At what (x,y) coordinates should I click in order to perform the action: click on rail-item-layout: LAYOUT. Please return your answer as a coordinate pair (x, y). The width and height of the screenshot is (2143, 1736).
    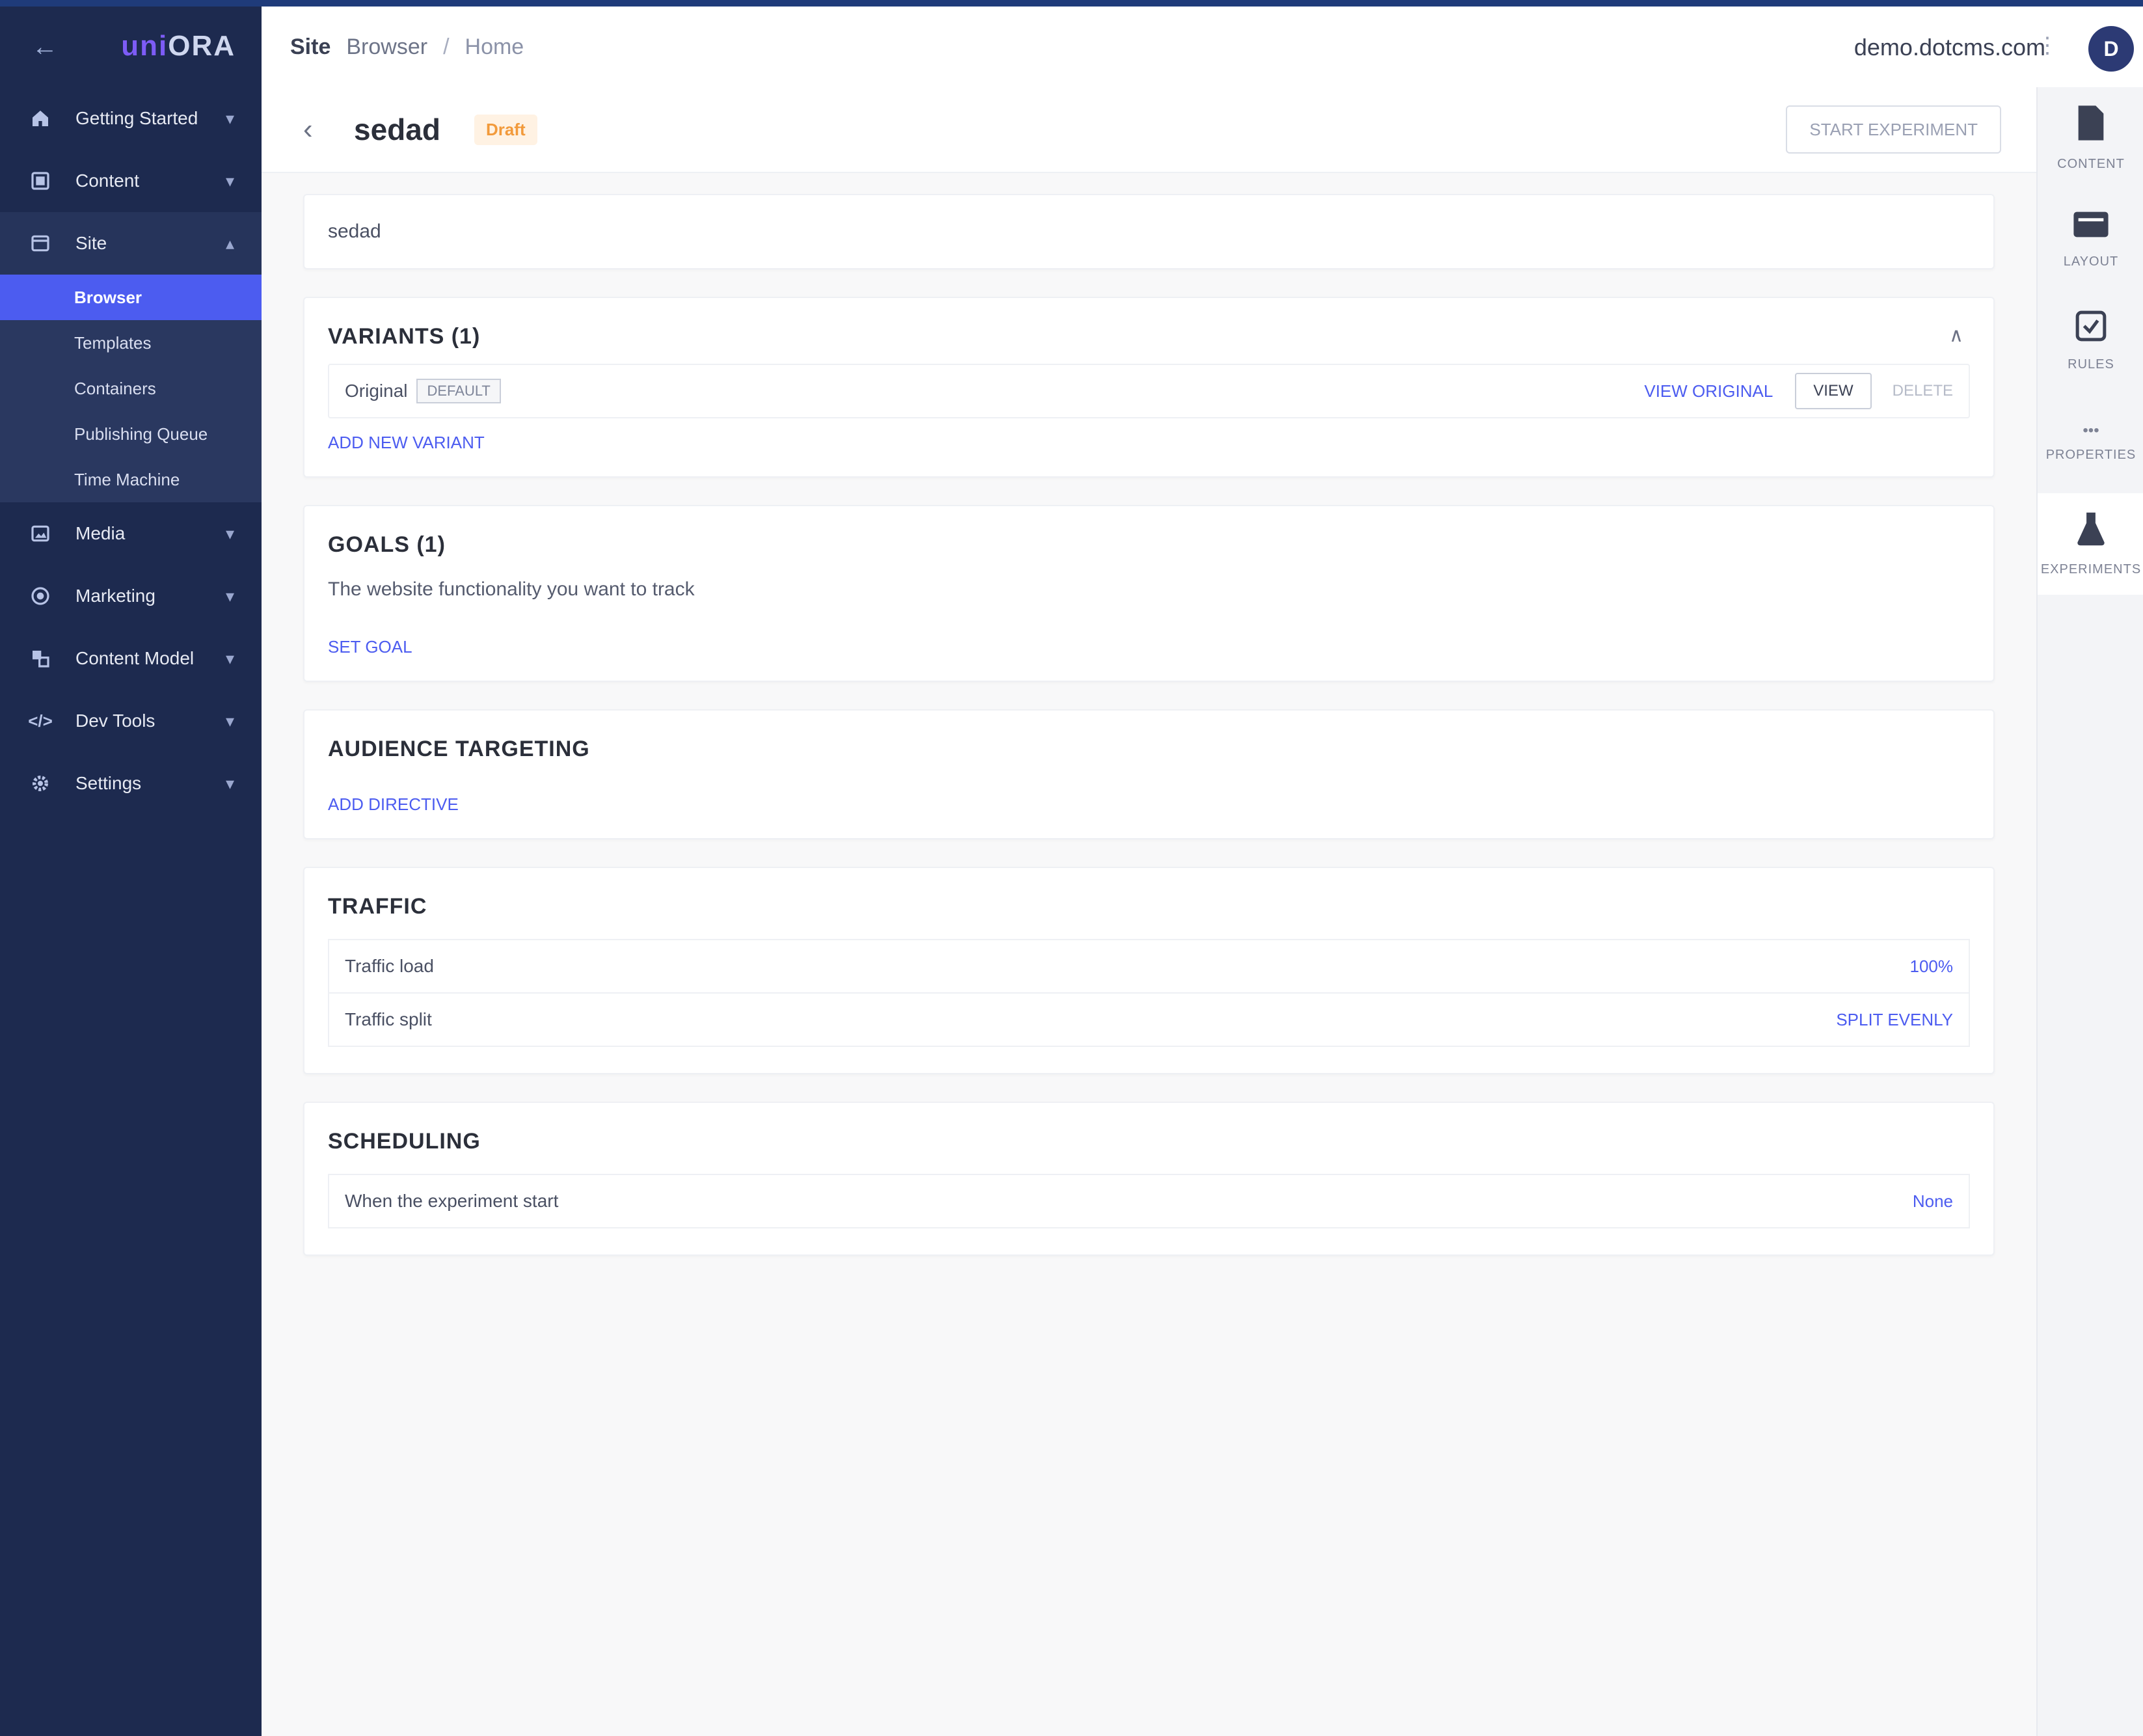
    Looking at the image, I should click on (2090, 240).